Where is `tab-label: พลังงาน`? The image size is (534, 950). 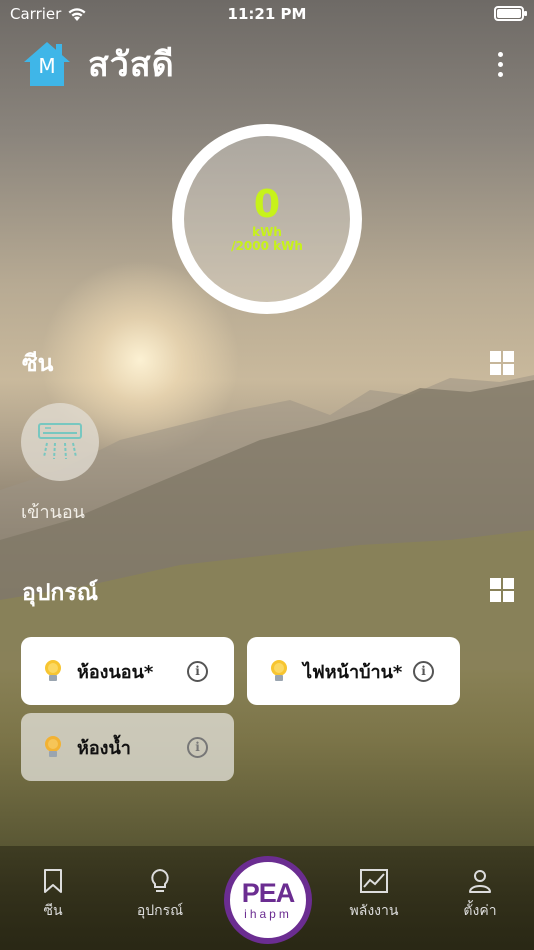 tab-label: พลังงาน is located at coordinates (374, 911).